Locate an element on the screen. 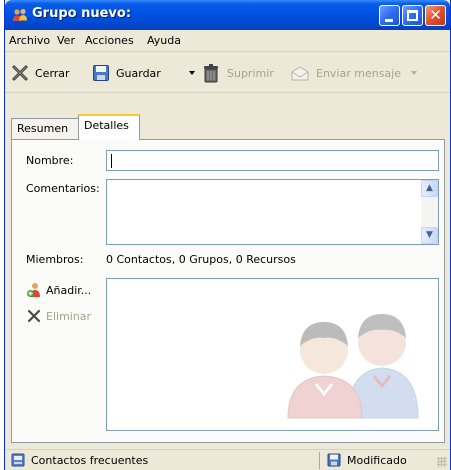 The image size is (451, 470). maximize-icon is located at coordinates (412, 15).